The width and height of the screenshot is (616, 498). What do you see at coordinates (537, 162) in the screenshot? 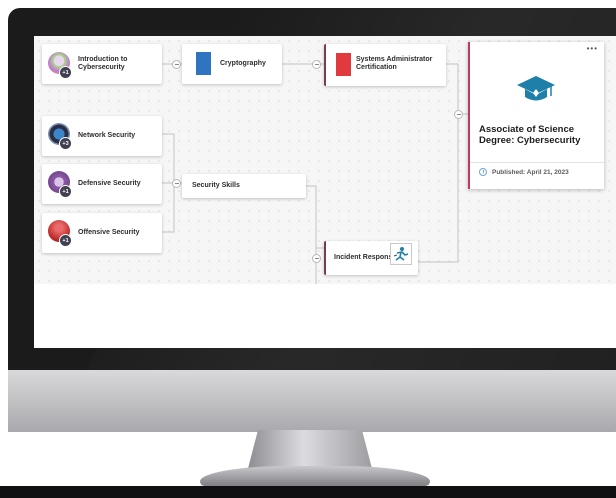
I see `degree-divider` at bounding box center [537, 162].